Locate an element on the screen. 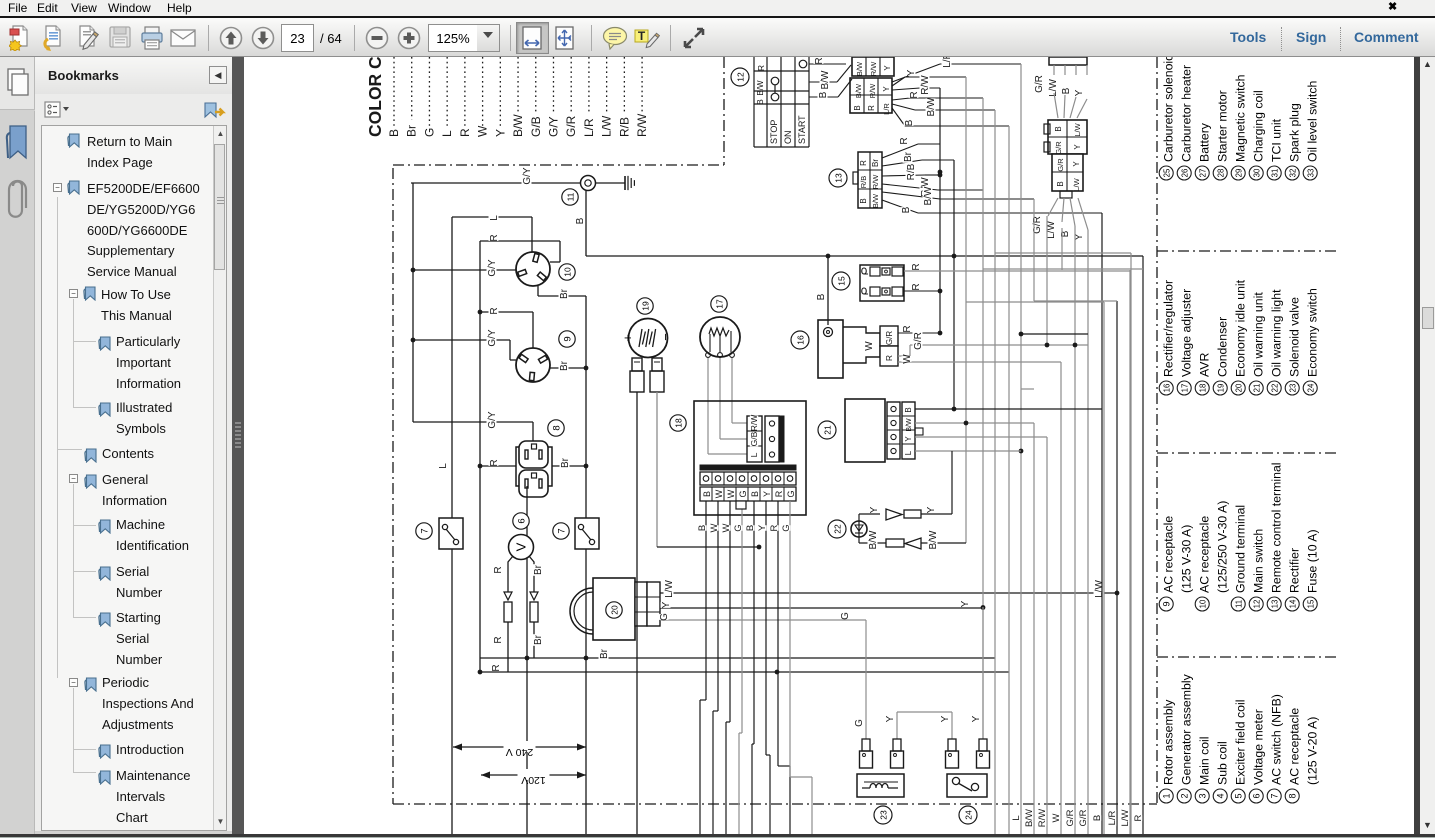 The width and height of the screenshot is (1435, 838). svg-text: 22 is located at coordinates (837, 529).